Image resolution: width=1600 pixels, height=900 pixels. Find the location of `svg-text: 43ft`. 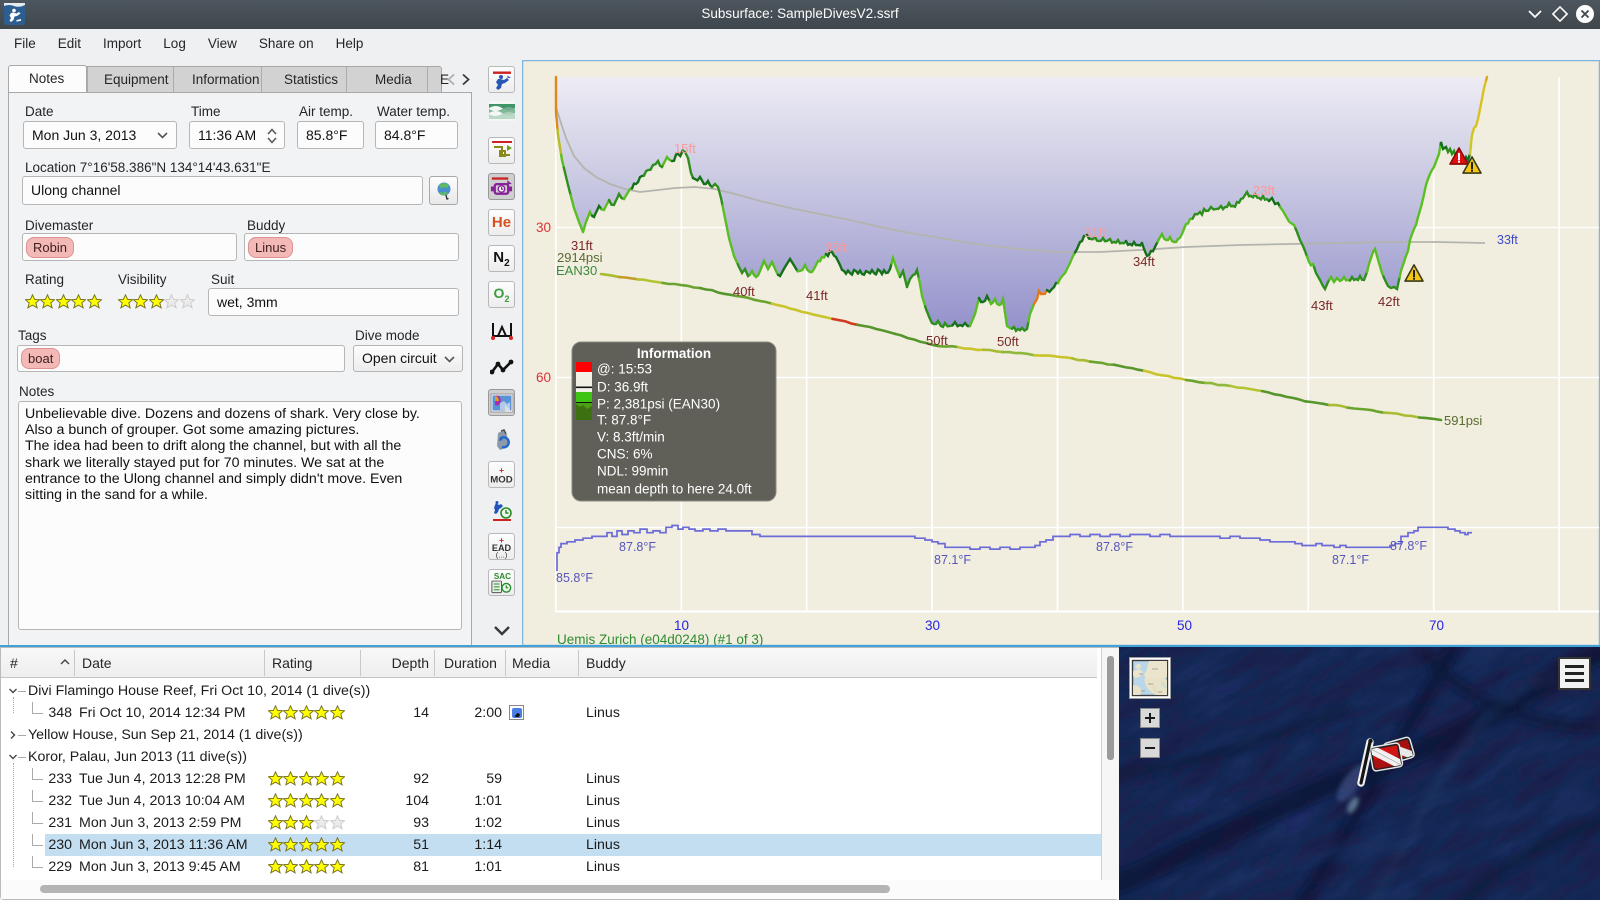

svg-text: 43ft is located at coordinates (1322, 305).